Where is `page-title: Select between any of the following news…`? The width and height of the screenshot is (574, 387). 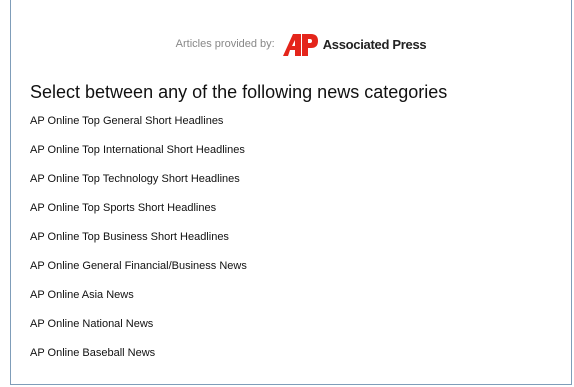 page-title: Select between any of the following news… is located at coordinates (239, 92).